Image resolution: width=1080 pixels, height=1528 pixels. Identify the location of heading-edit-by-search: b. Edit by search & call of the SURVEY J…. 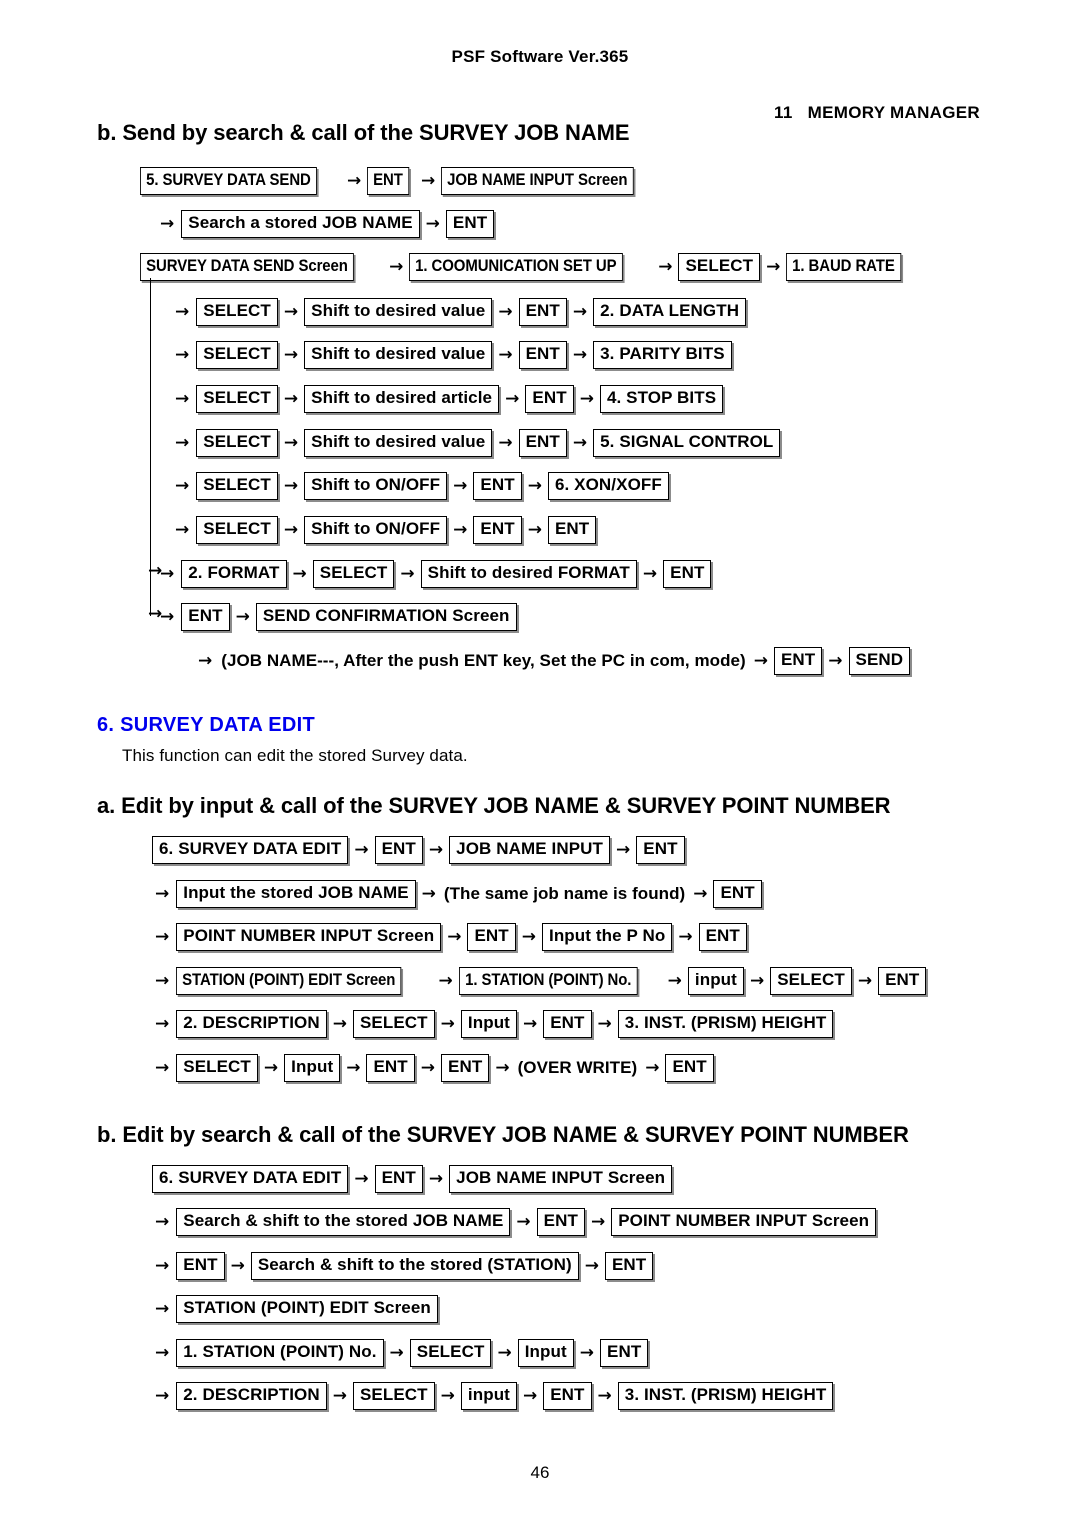
(503, 1134).